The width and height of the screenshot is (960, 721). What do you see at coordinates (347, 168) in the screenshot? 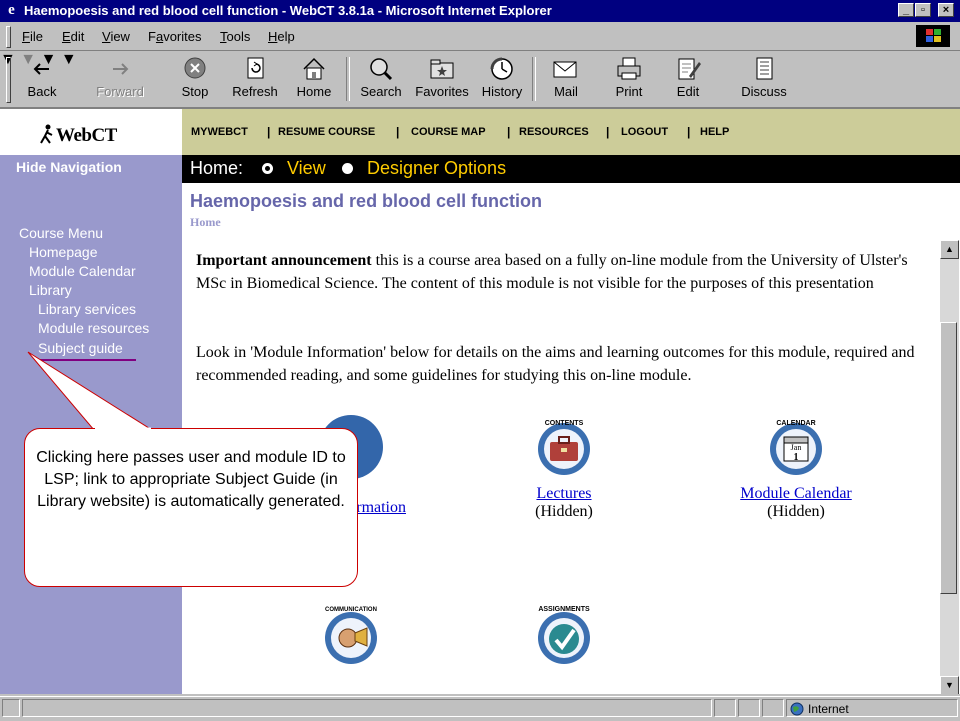
I see `designer-options-radio` at bounding box center [347, 168].